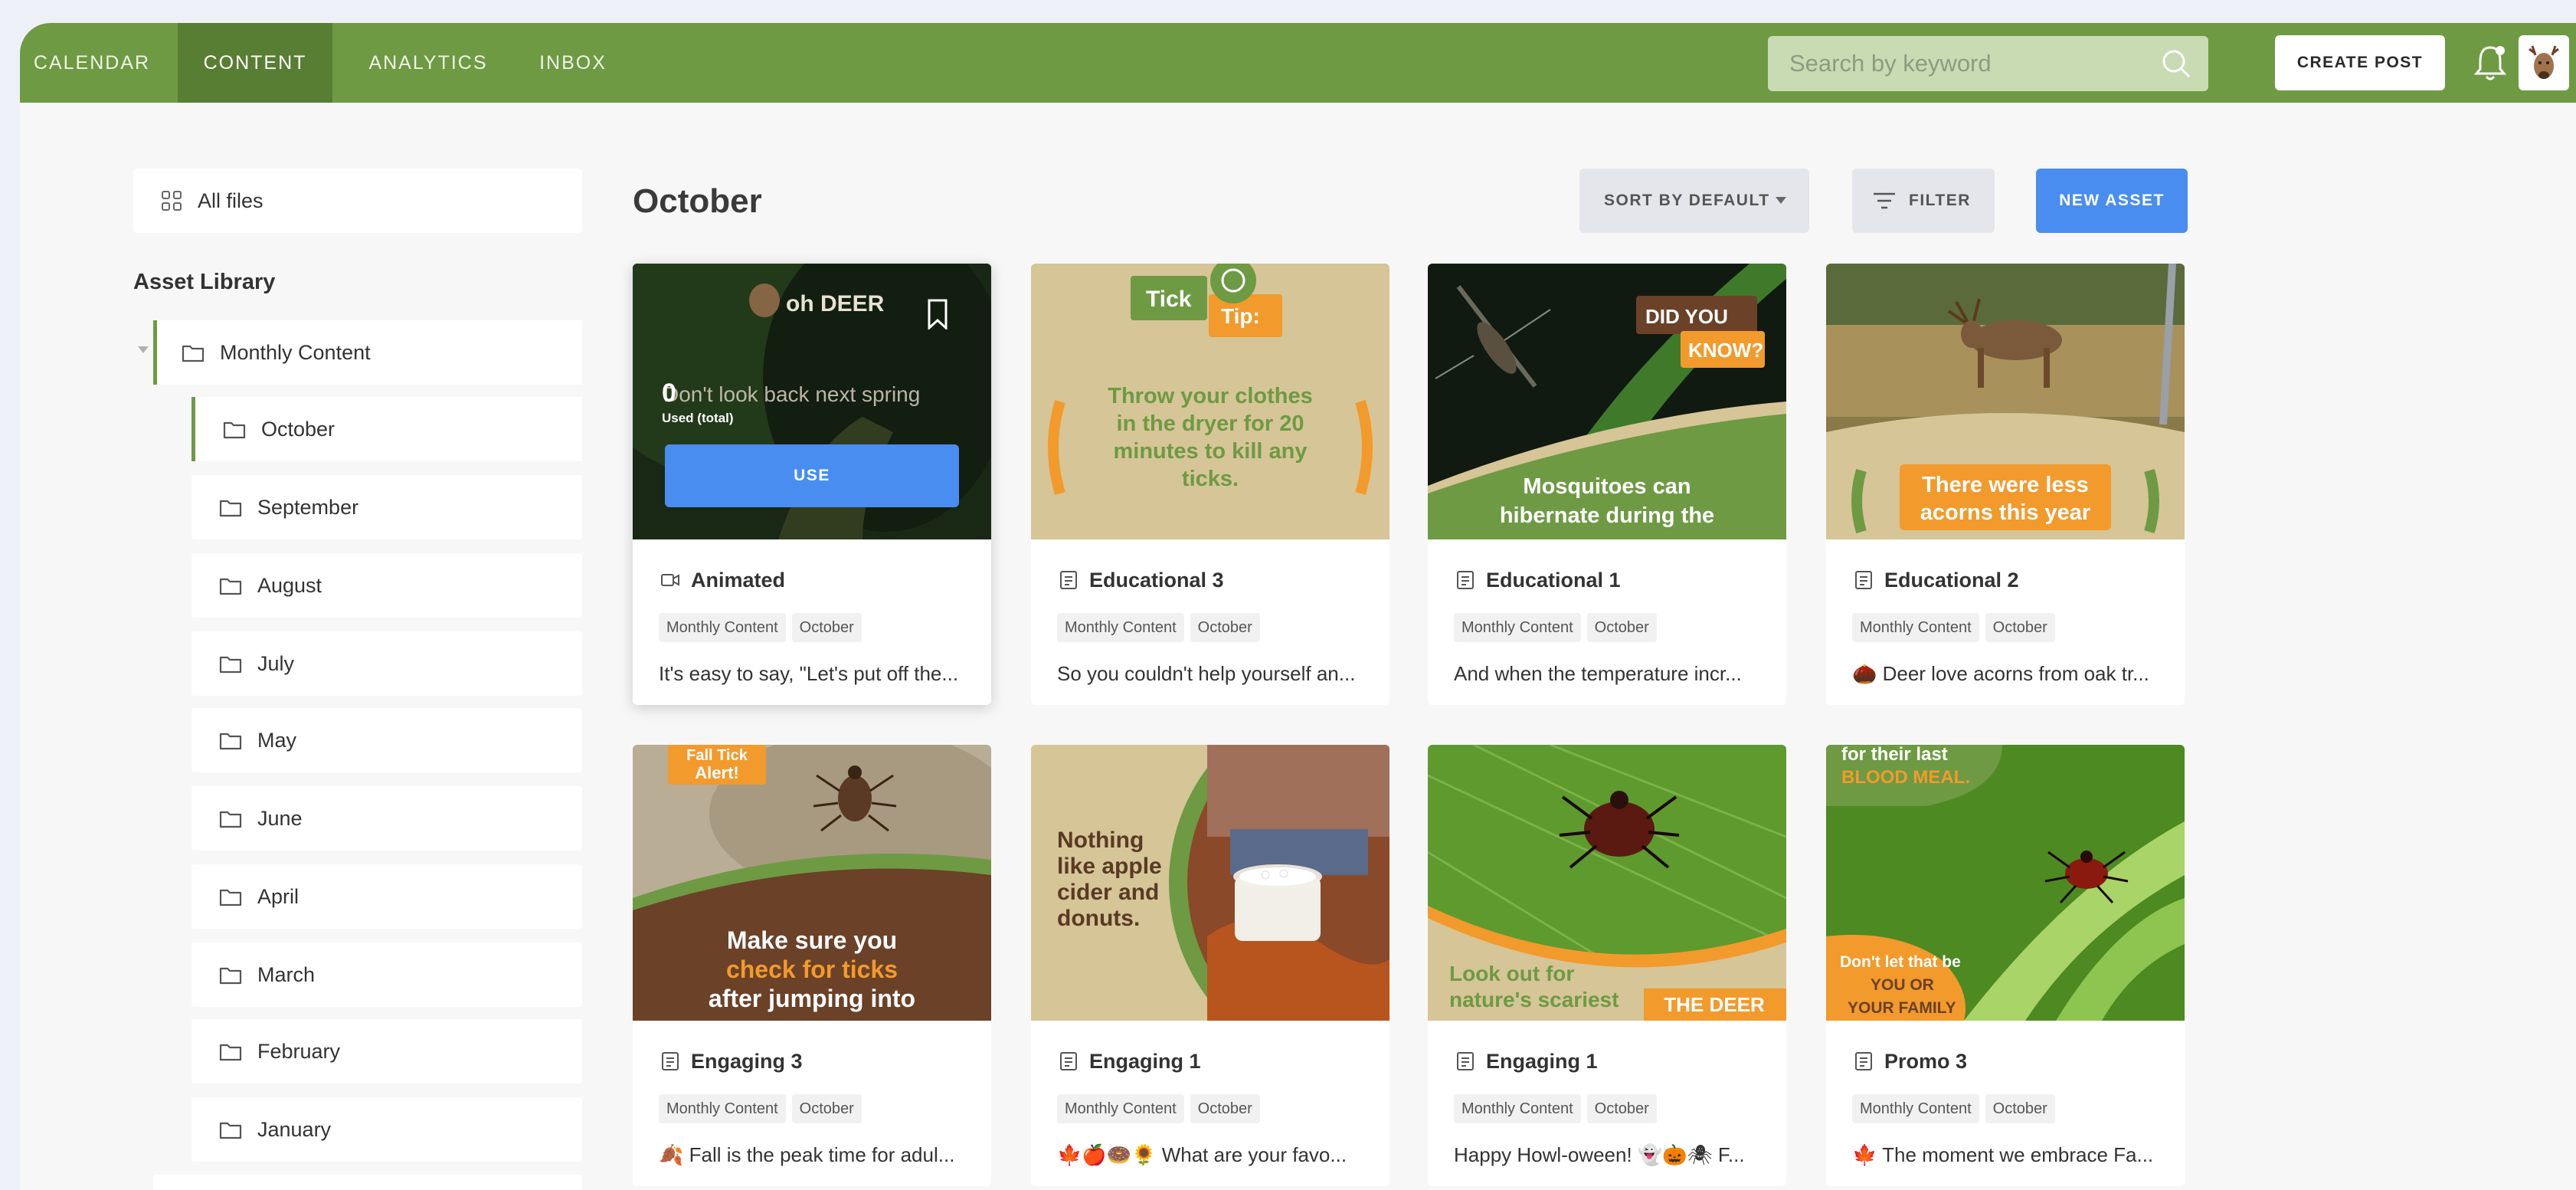  Describe the element at coordinates (2360, 62) in the screenshot. I see `create-post-button: CREATE POST` at that location.